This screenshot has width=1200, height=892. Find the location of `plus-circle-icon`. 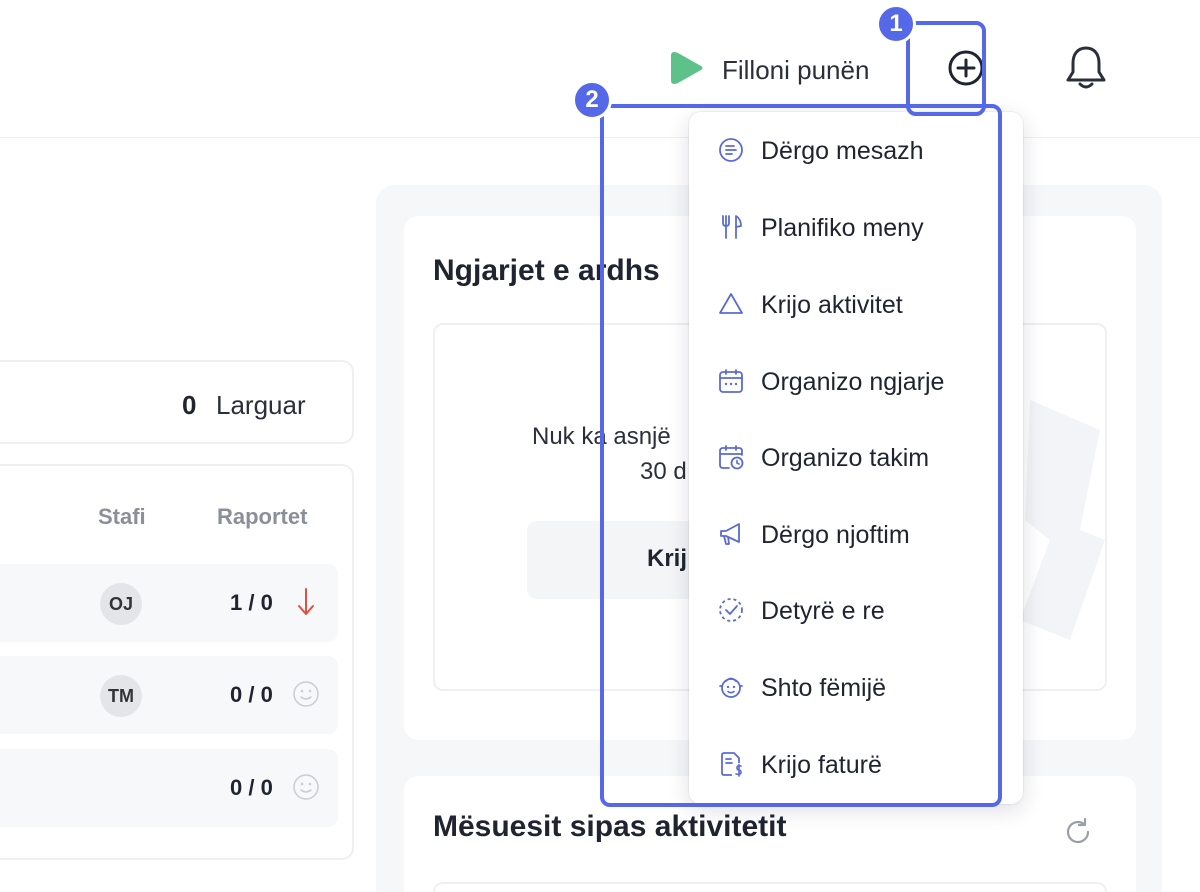

plus-circle-icon is located at coordinates (966, 70).